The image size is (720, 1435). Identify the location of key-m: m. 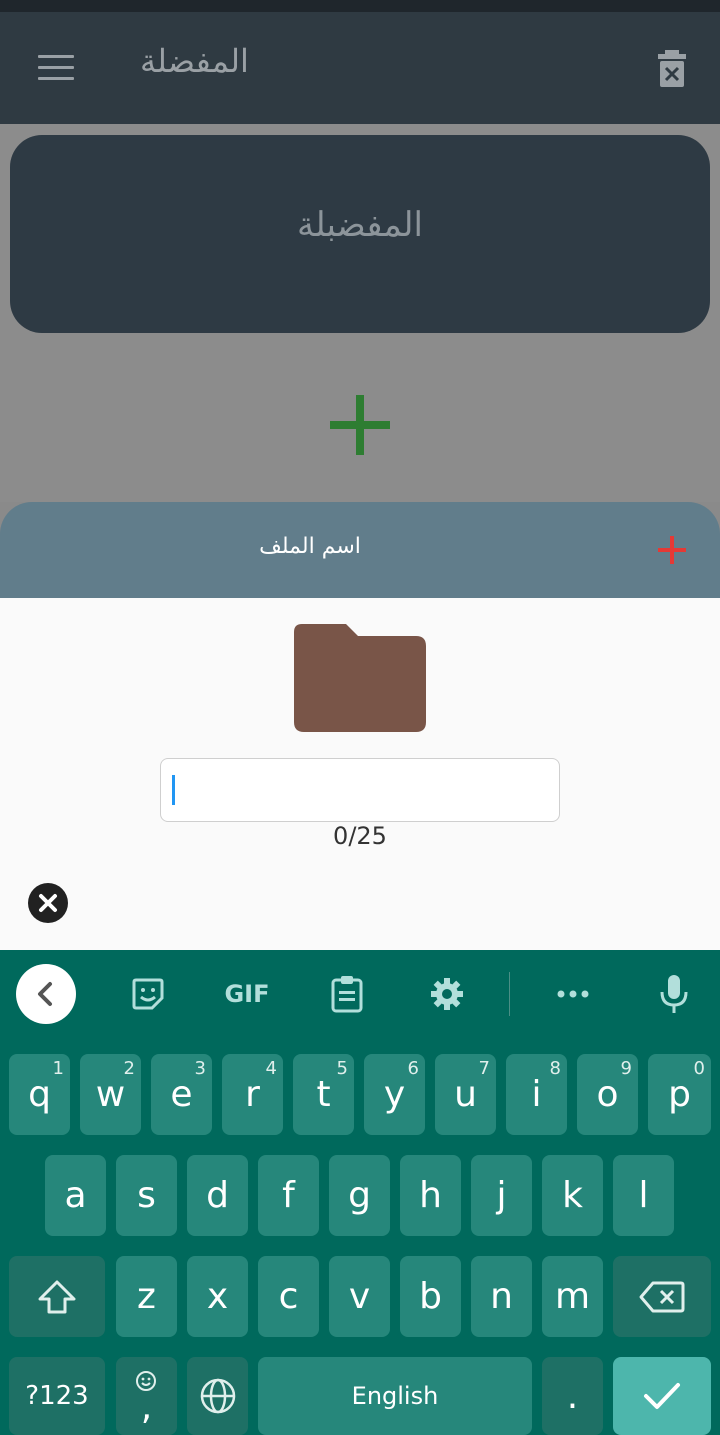
(572, 1296).